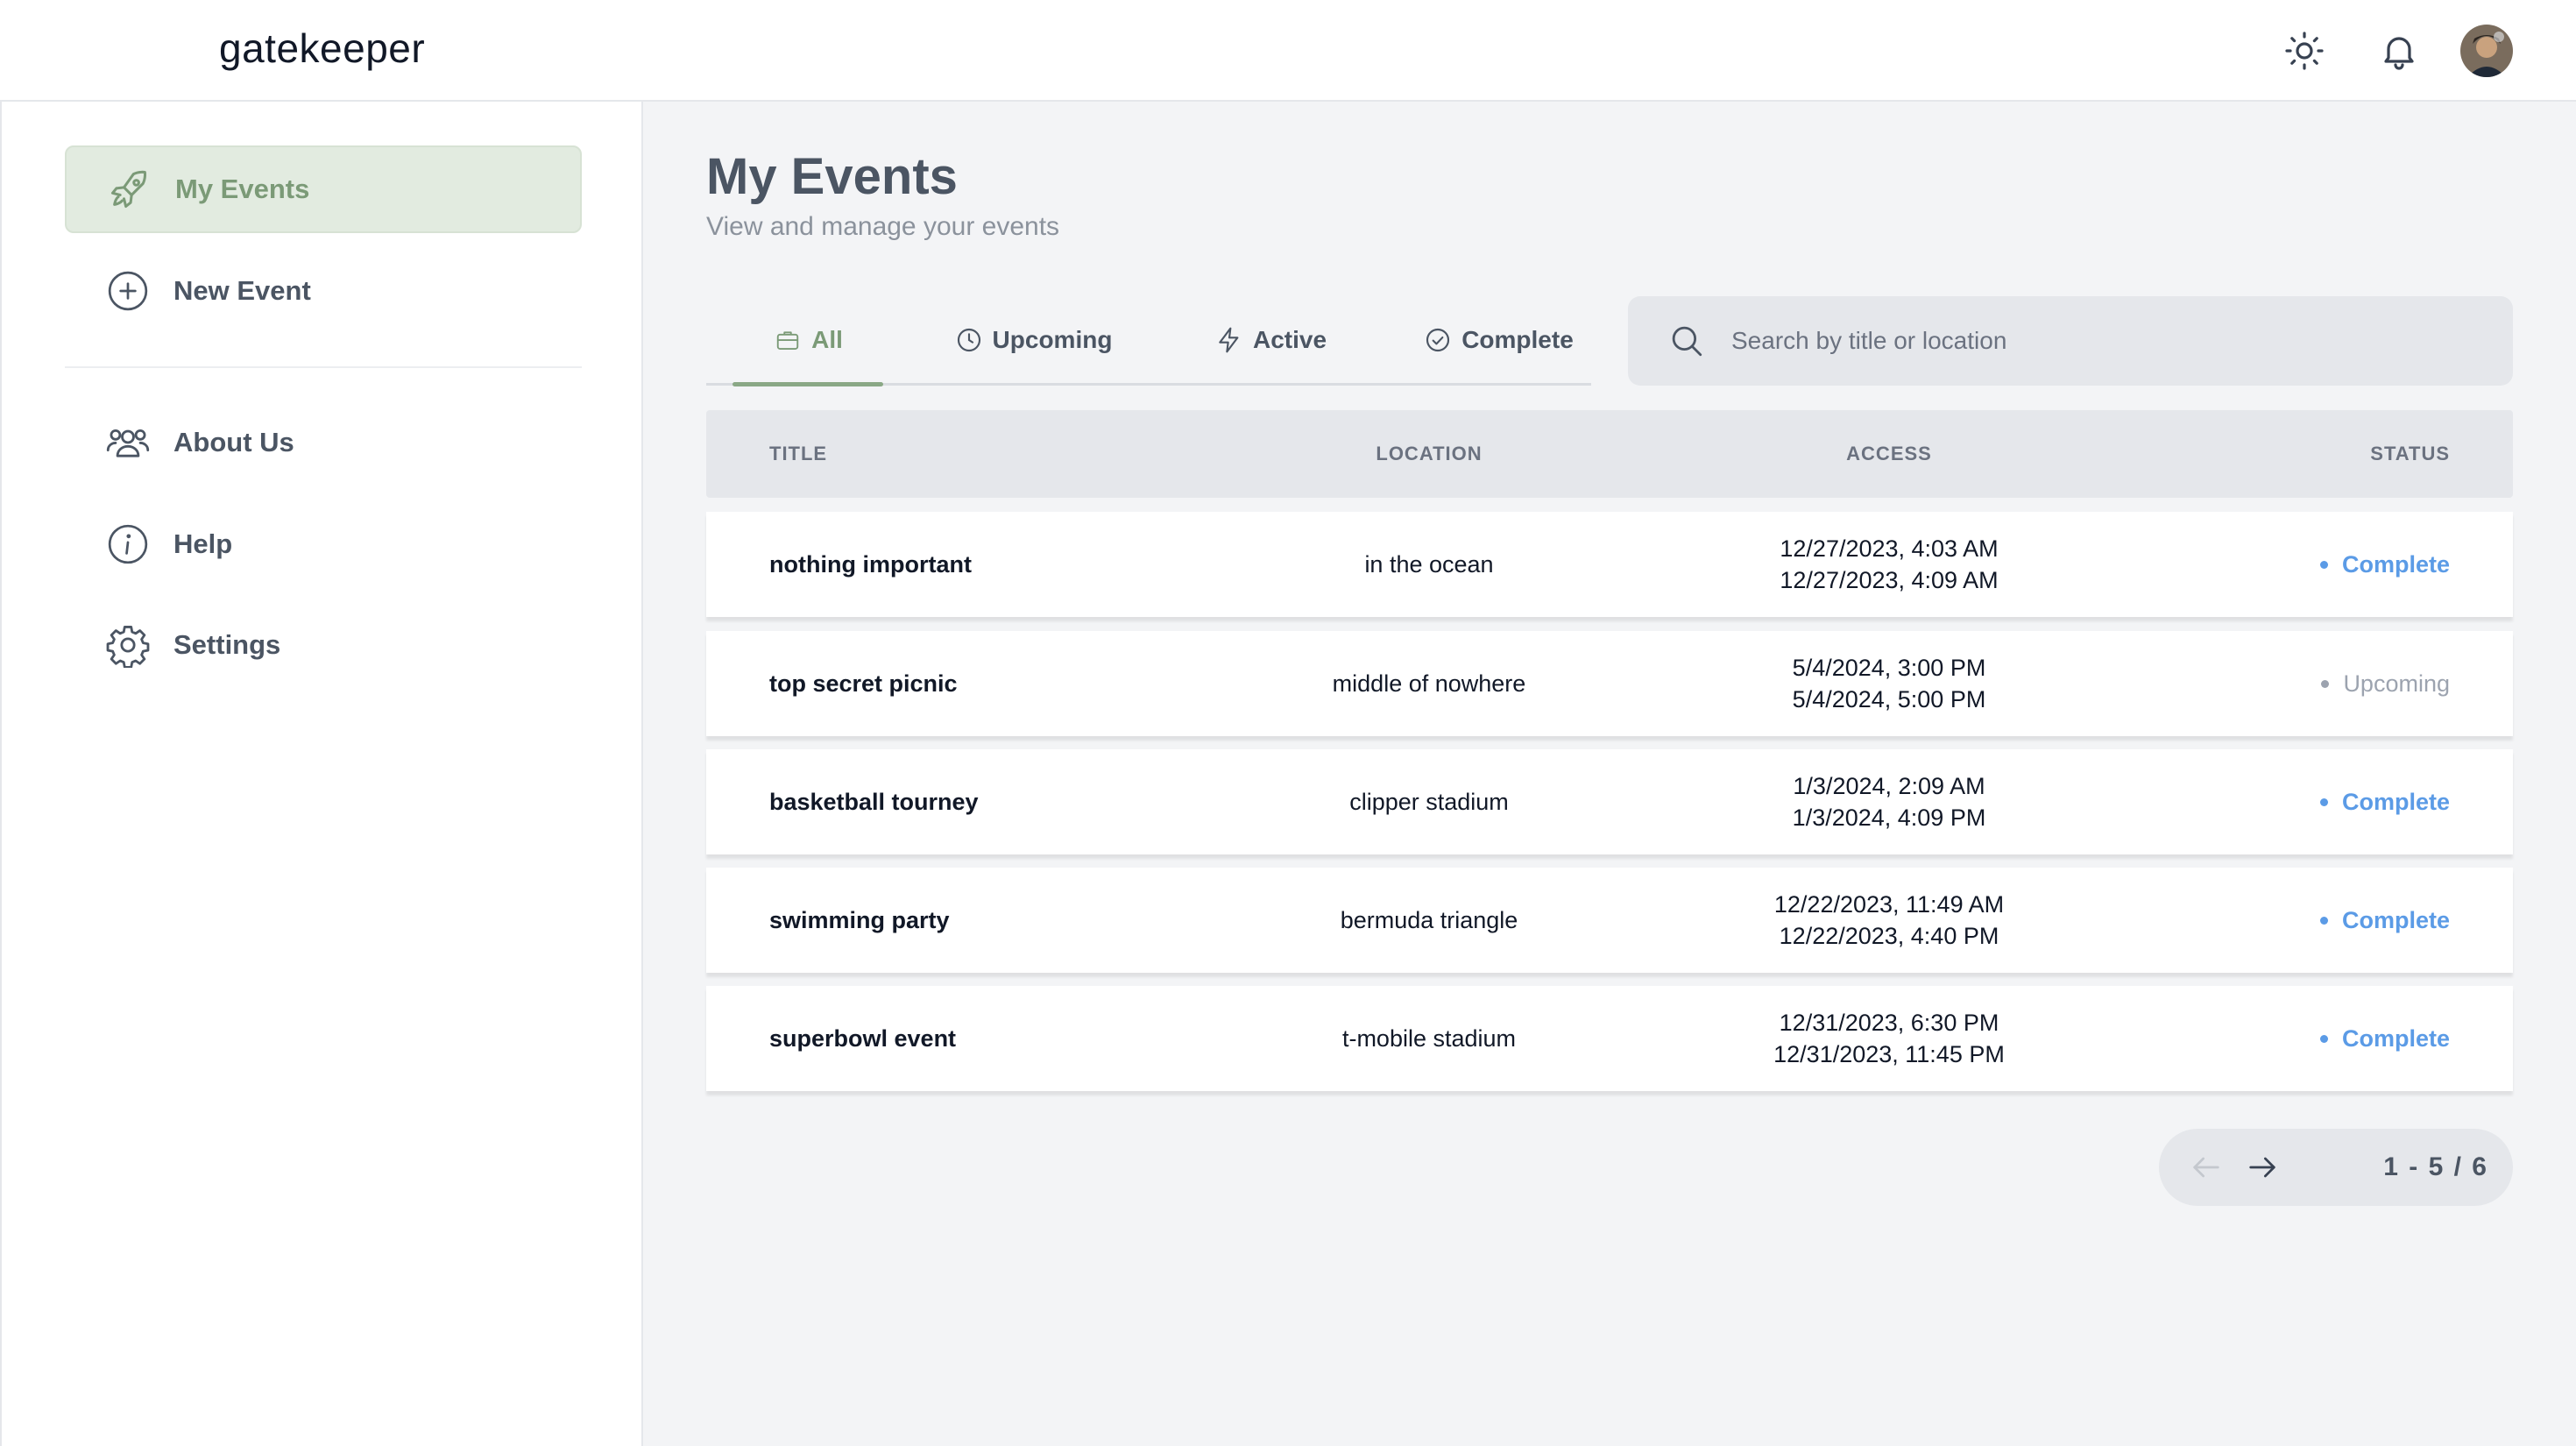 The width and height of the screenshot is (2576, 1446). What do you see at coordinates (798, 454) in the screenshot?
I see `column-header-title: TITLE` at bounding box center [798, 454].